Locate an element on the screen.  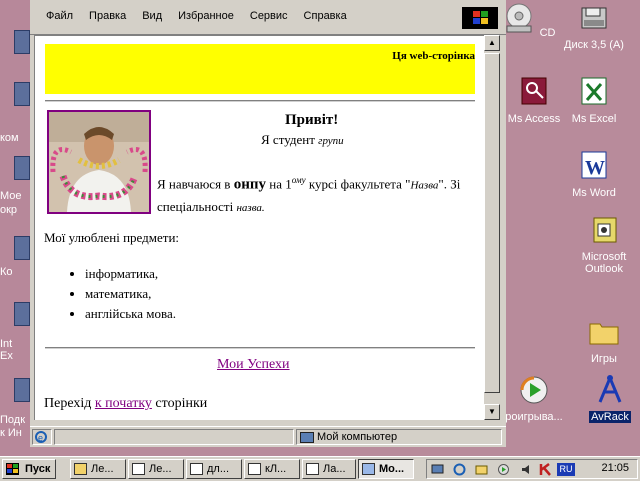
desktop-label: Int is located at coordinates (6, 344).